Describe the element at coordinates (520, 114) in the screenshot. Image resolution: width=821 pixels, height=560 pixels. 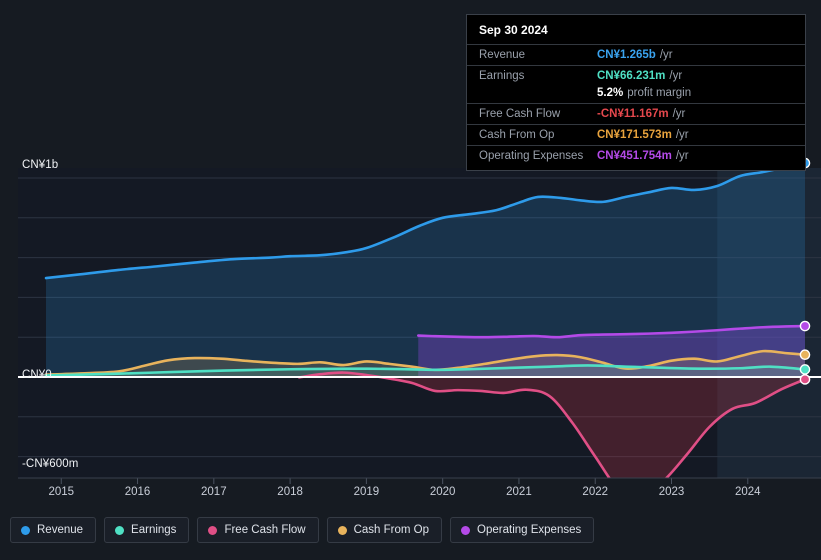
I see `tooltip-metric-label: Free Cash Flow` at that location.